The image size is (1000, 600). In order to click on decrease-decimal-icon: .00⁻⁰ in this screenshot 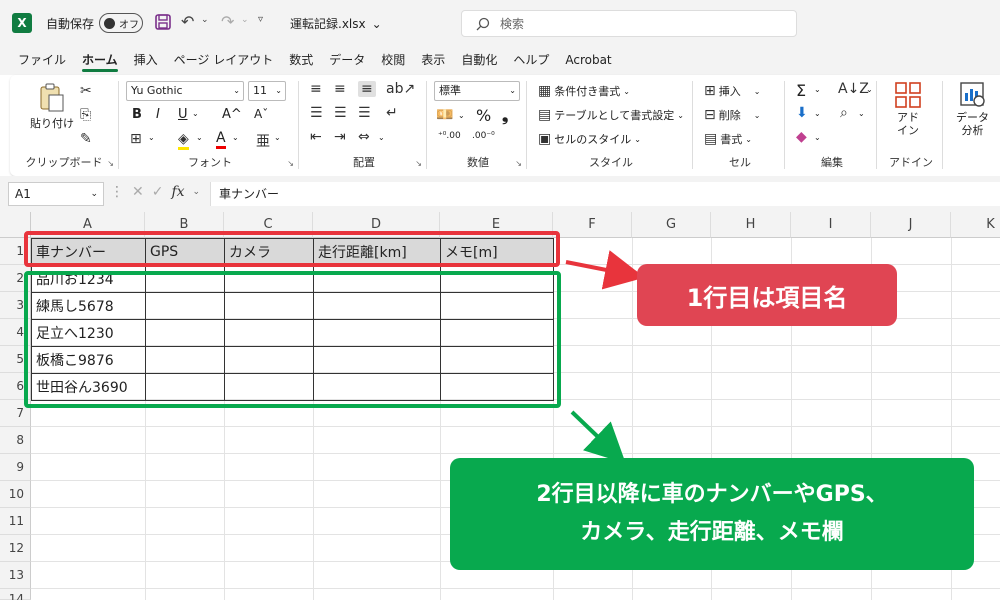, I will do `click(483, 136)`.